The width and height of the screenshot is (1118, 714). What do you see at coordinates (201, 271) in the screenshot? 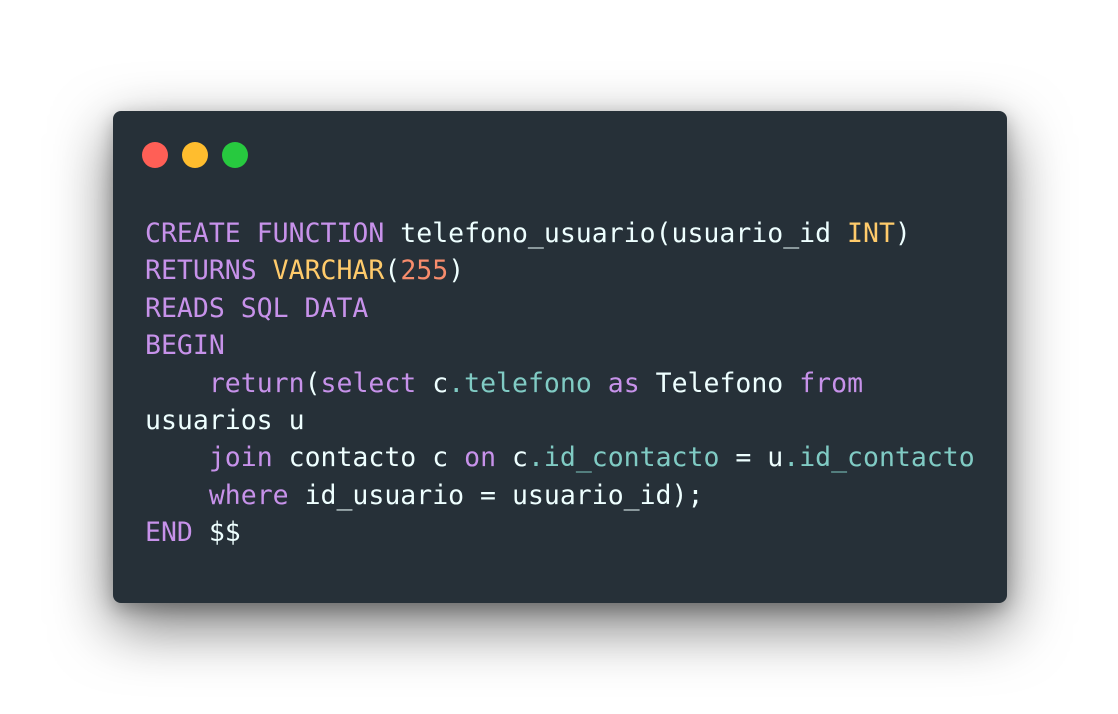
I see `code-token: RETURNS` at bounding box center [201, 271].